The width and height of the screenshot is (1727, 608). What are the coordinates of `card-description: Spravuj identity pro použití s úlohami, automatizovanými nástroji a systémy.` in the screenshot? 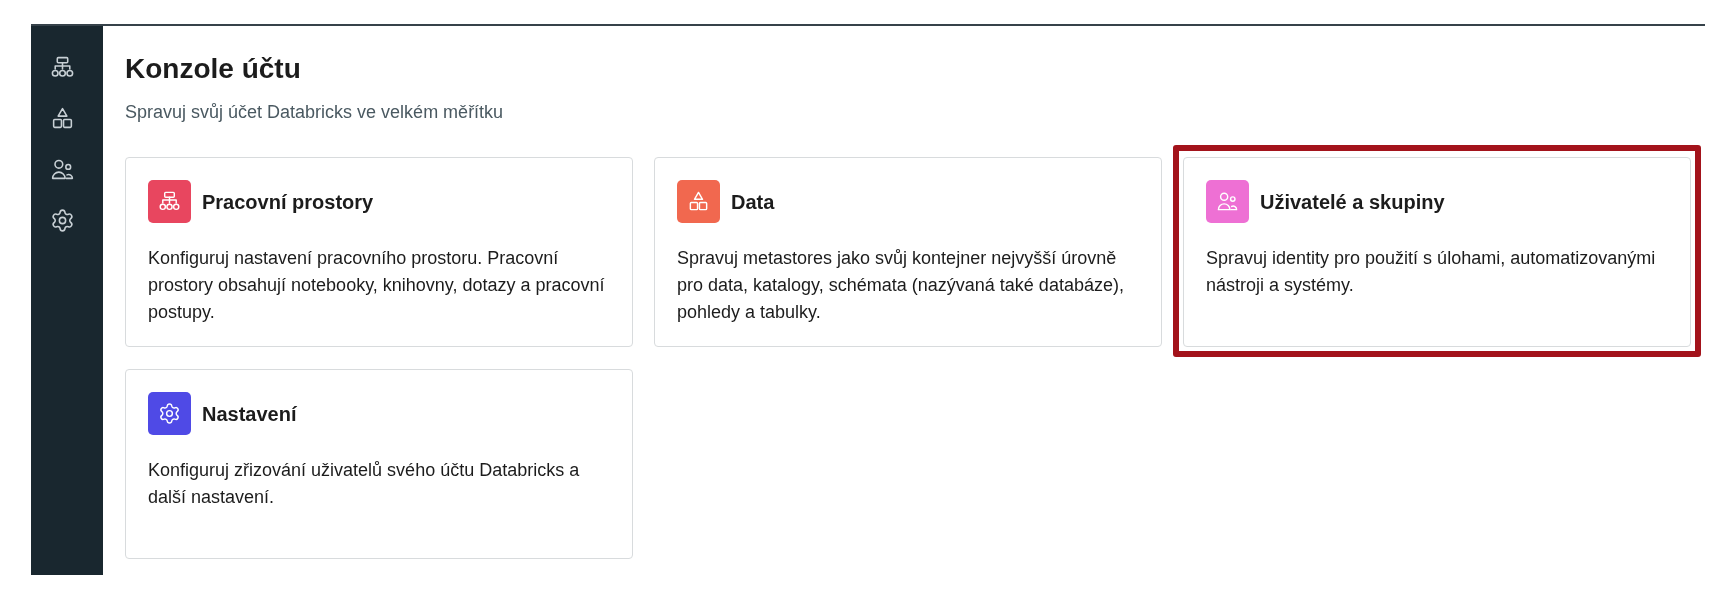 It's located at (1431, 272).